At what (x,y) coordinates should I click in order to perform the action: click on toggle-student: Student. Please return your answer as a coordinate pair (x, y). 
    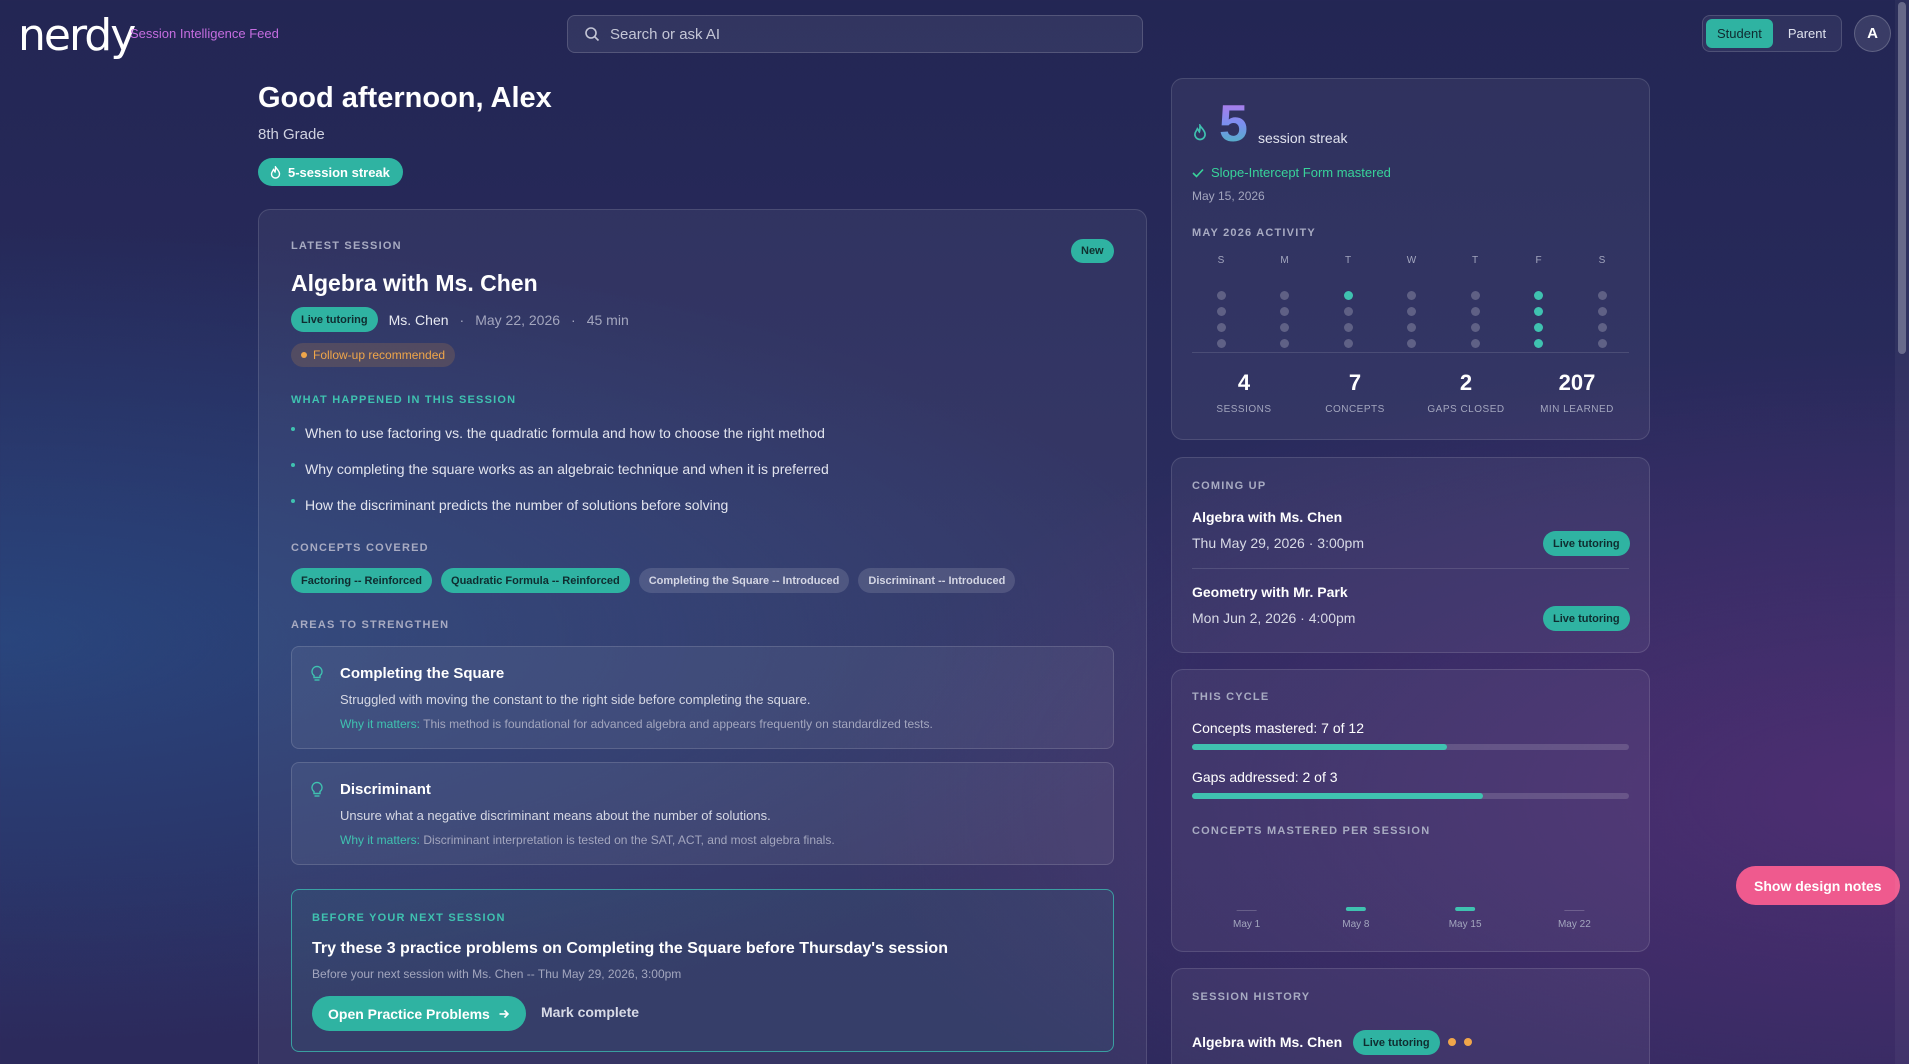
    Looking at the image, I should click on (1739, 33).